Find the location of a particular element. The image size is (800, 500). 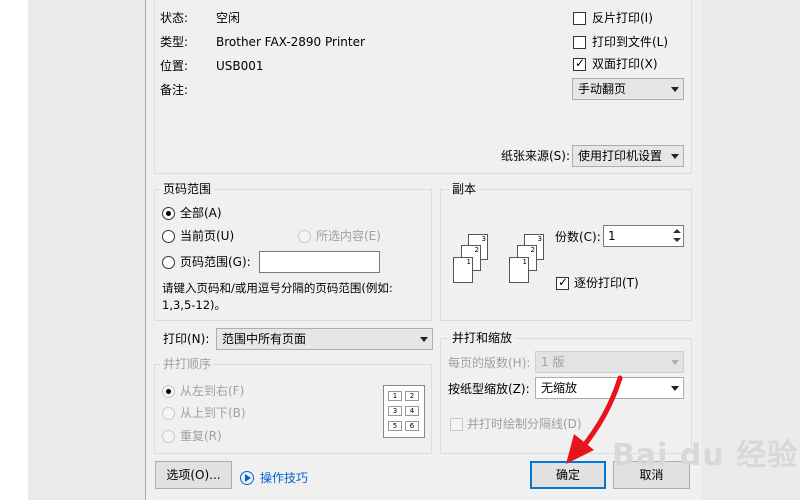

pages-per-sheet-value: 1 版 is located at coordinates (553, 362).